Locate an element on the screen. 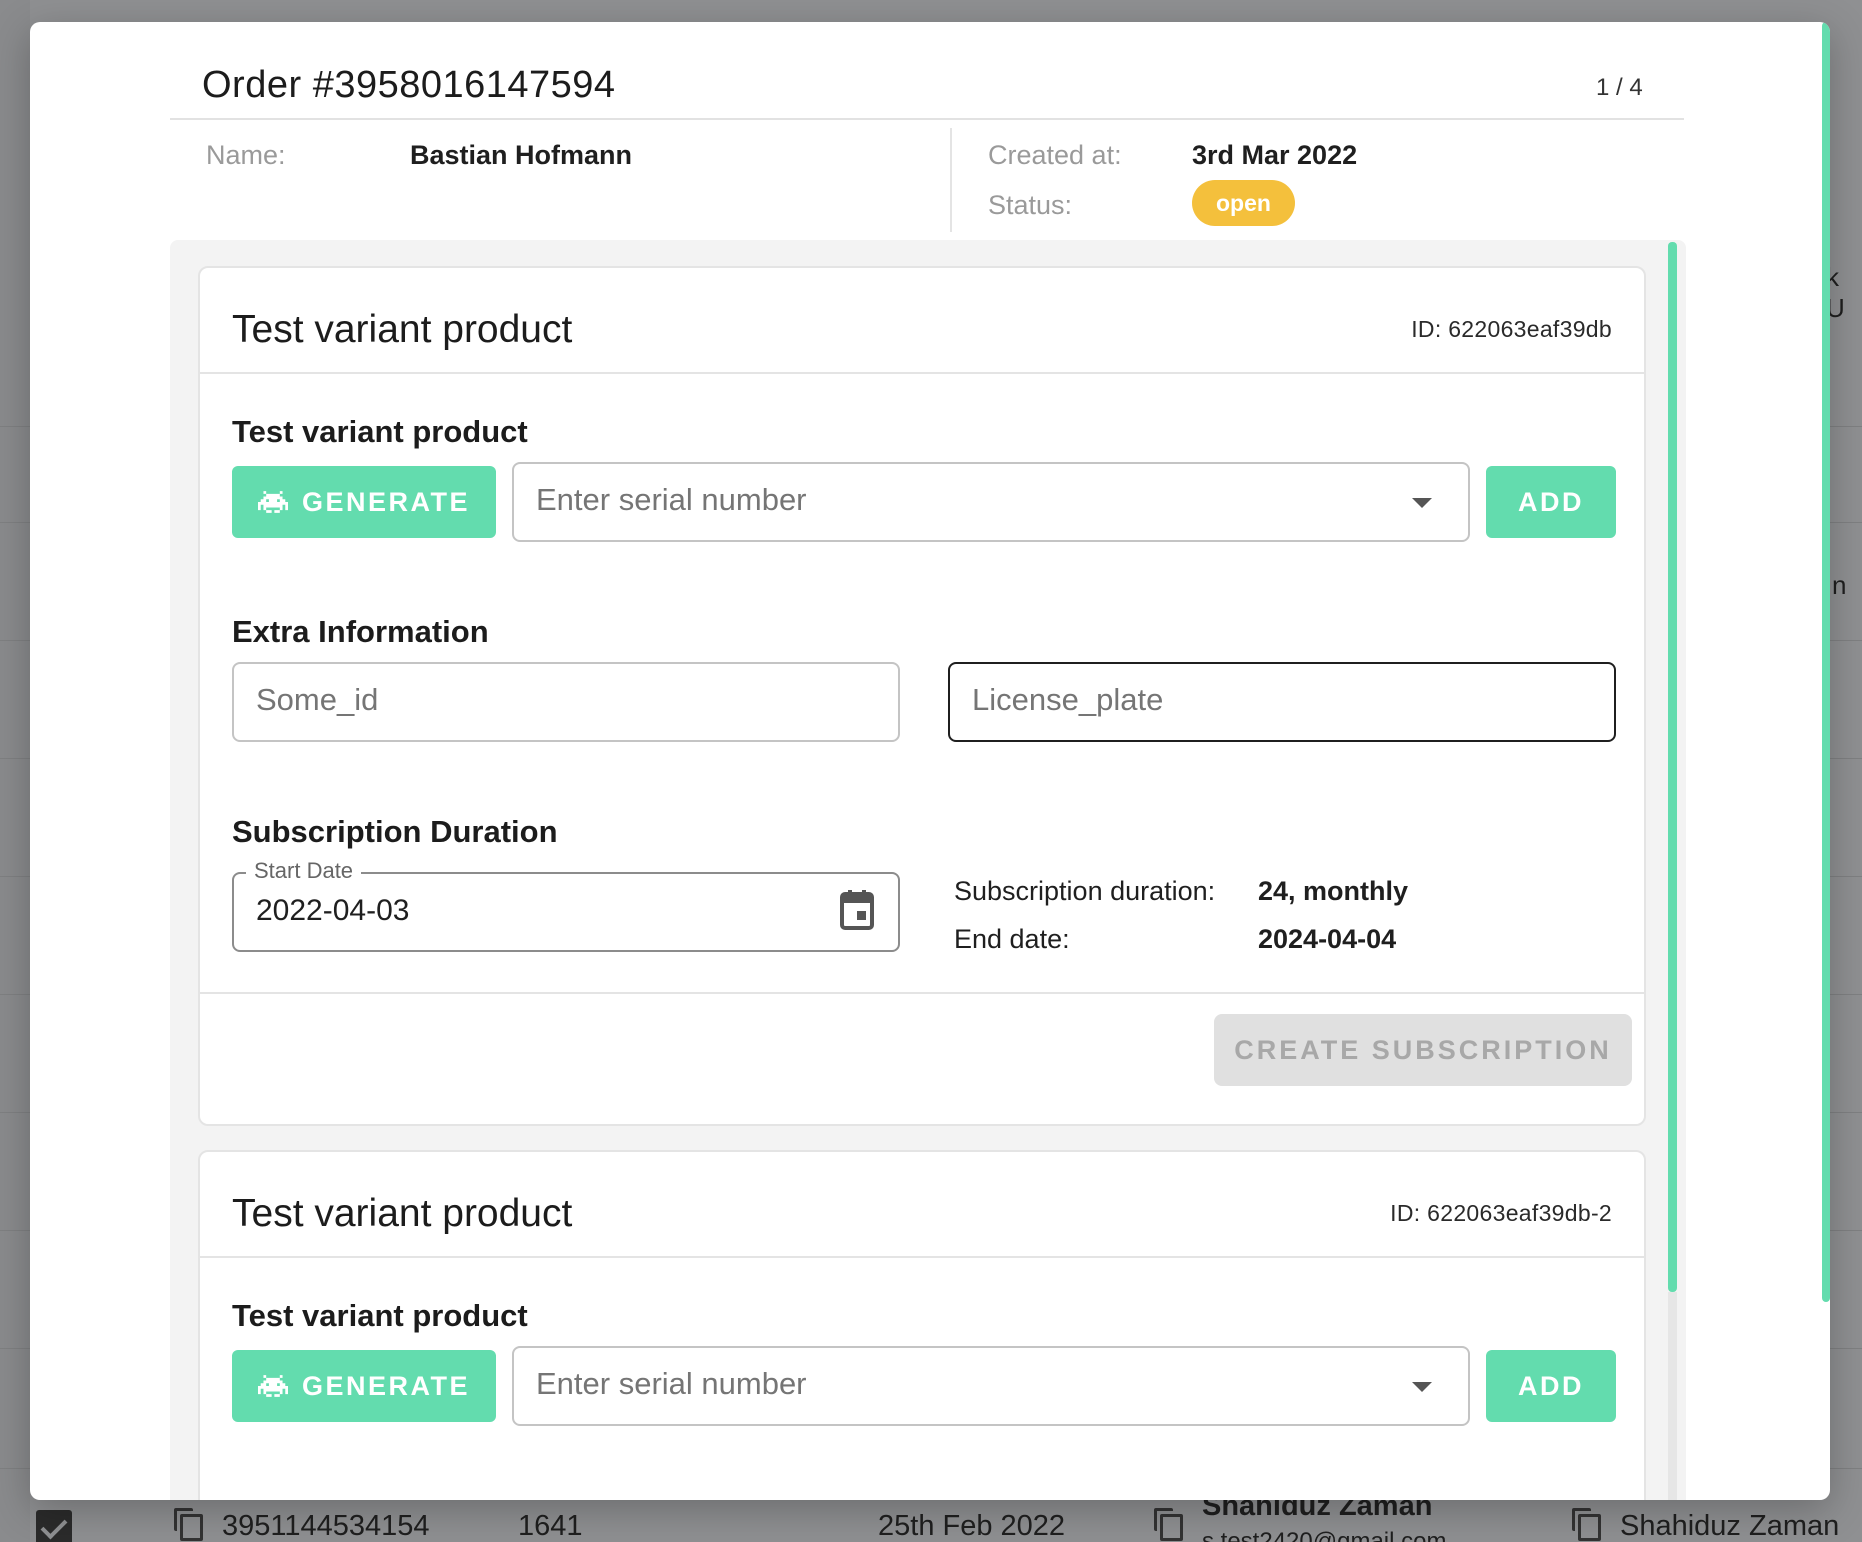  status-badge: open is located at coordinates (1243, 203).